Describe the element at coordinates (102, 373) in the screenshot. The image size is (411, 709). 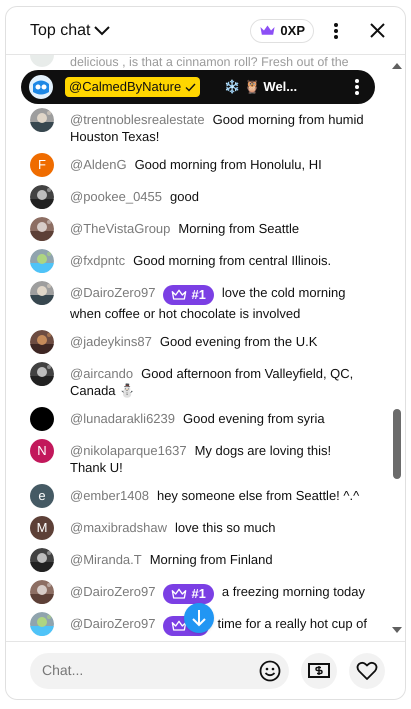
I see `chat-username: @aircando` at that location.